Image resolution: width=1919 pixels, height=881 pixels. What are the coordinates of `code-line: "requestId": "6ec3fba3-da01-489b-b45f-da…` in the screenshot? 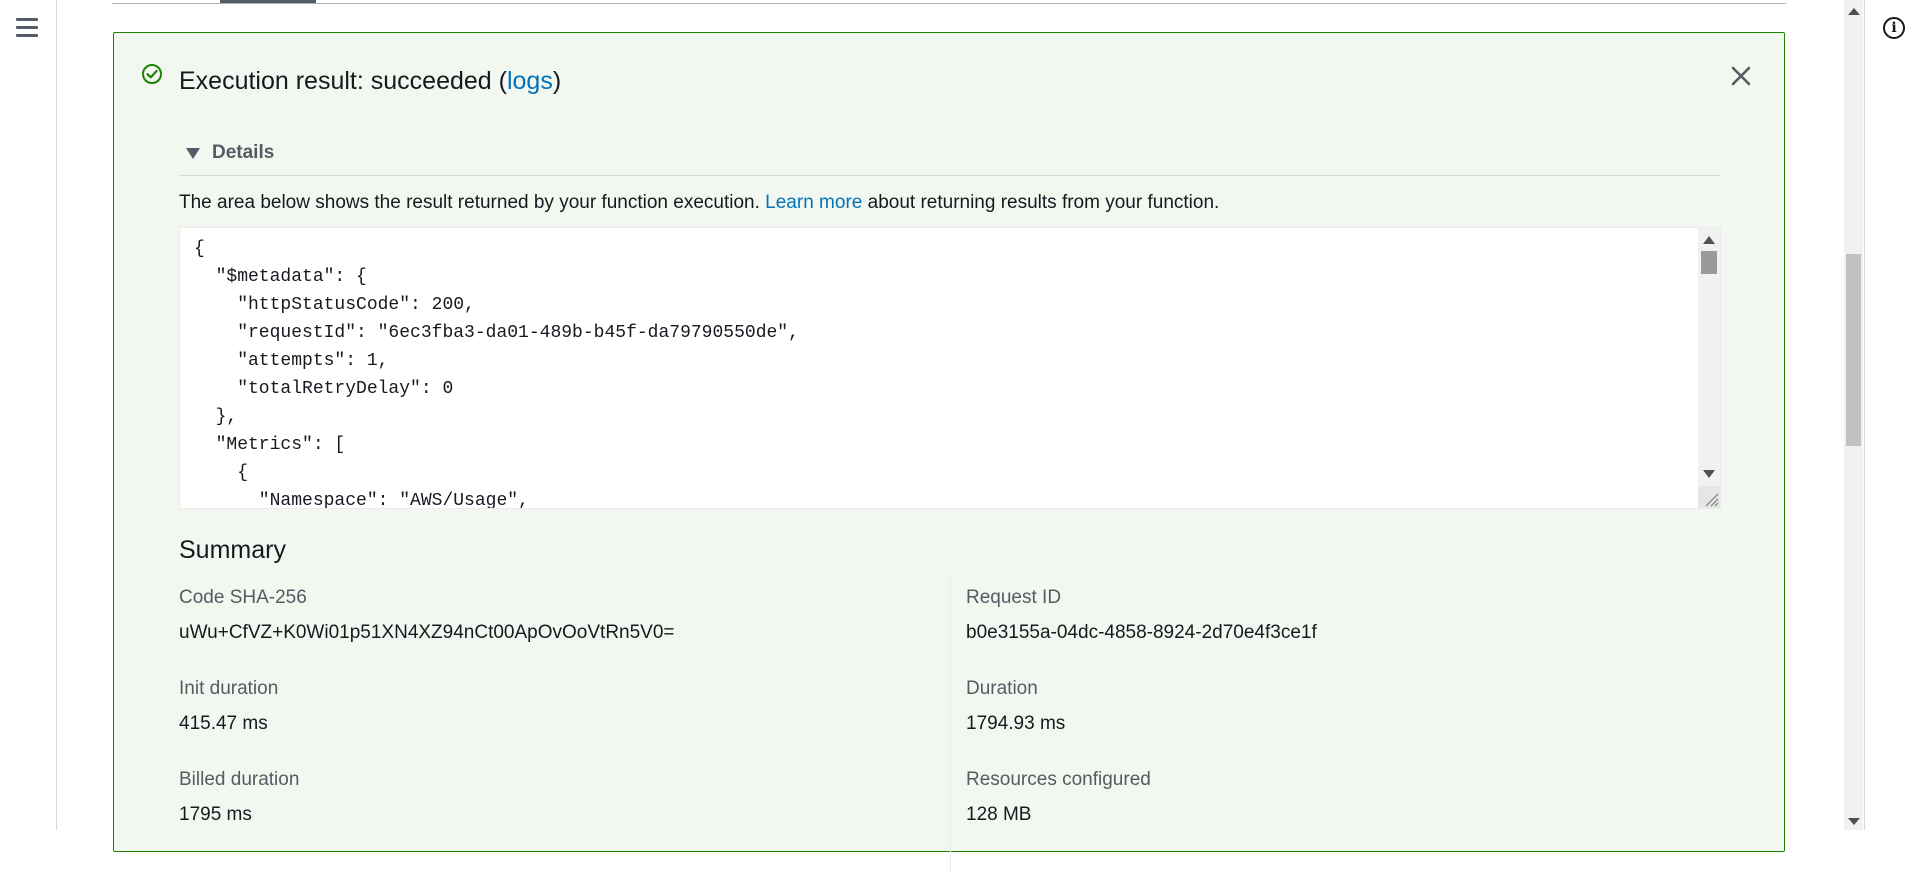 It's located at (496, 333).